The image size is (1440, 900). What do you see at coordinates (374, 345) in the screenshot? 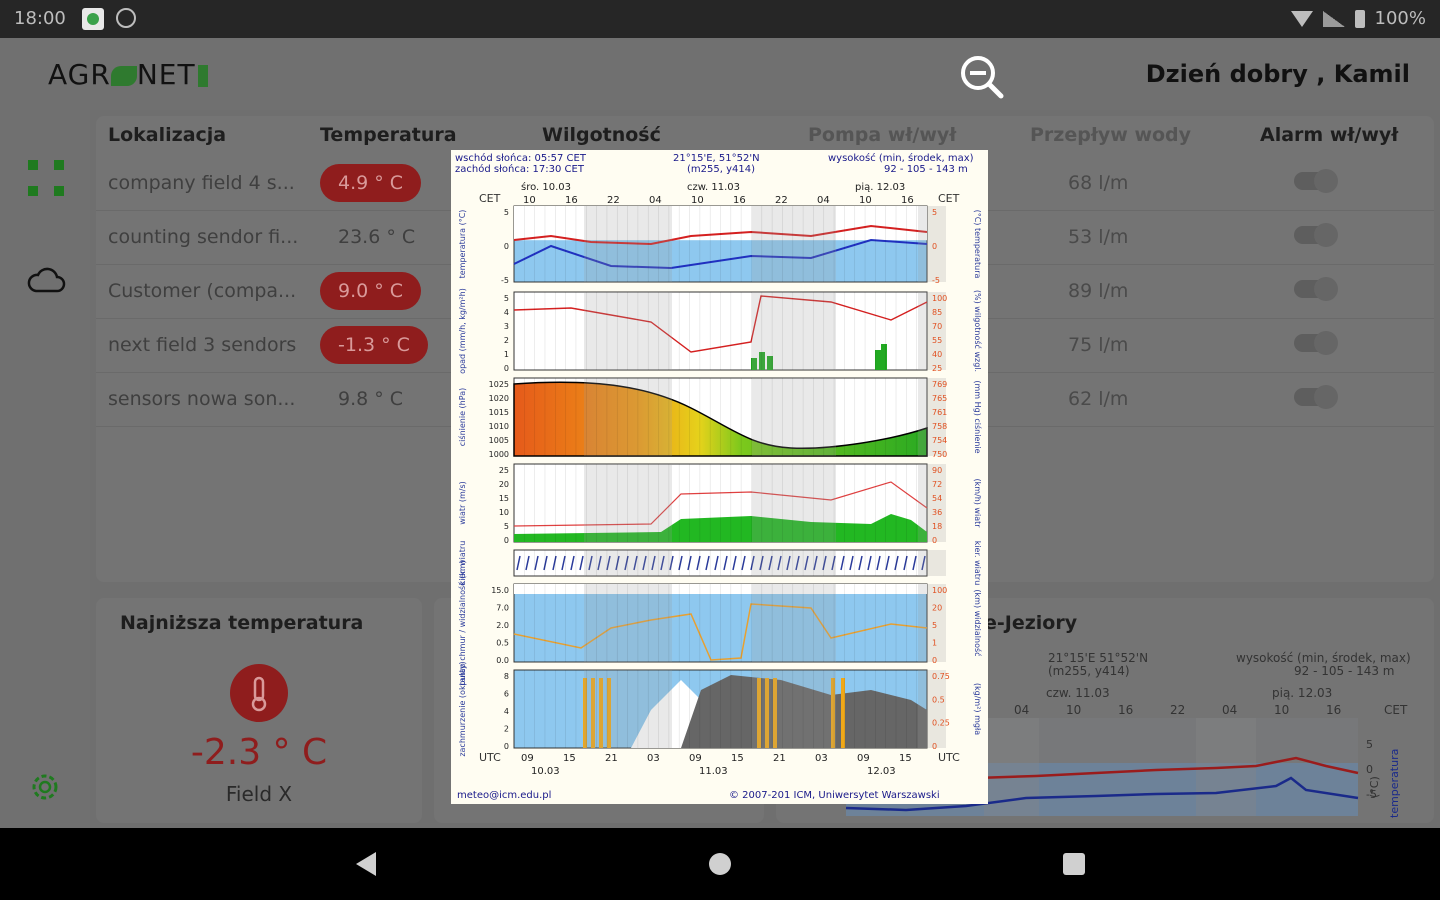
I see `row-temperature: -1.3 ° C` at bounding box center [374, 345].